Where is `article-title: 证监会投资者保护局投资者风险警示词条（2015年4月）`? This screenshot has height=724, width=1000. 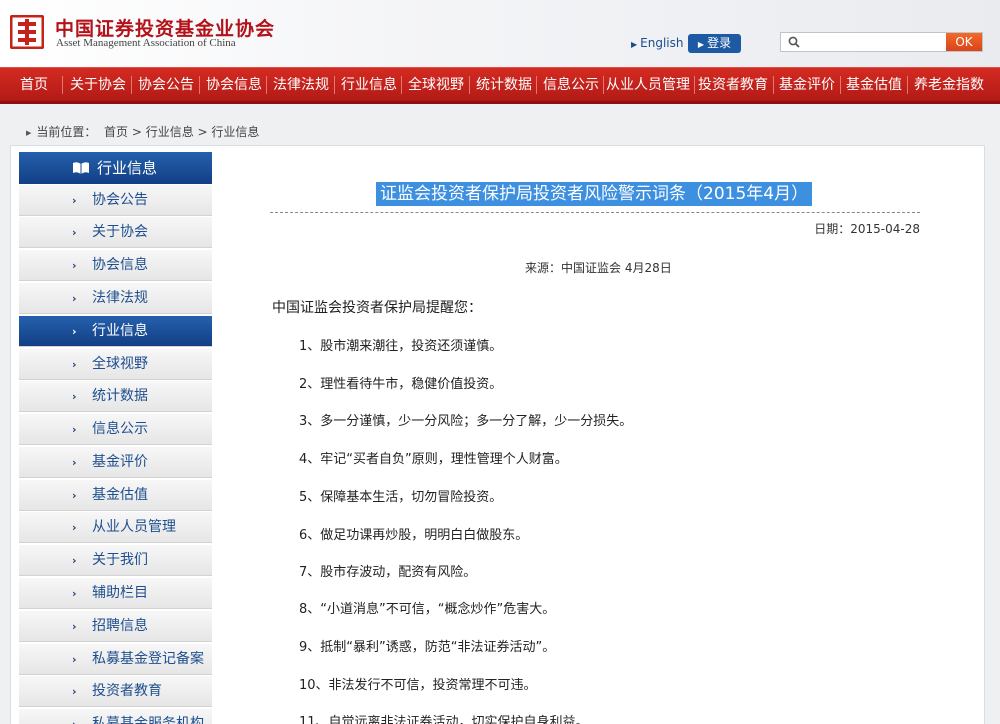
article-title: 证监会投资者保护局投资者风险警示词条（2015年4月） is located at coordinates (594, 194).